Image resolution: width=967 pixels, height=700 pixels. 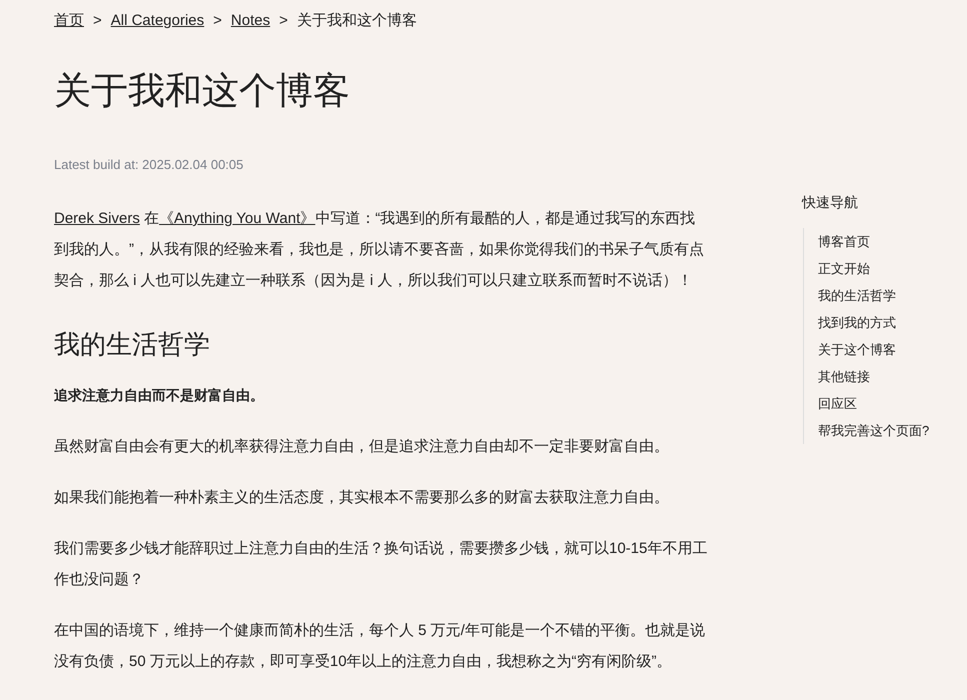 What do you see at coordinates (132, 344) in the screenshot?
I see `section-heading: 我的生活哲学` at bounding box center [132, 344].